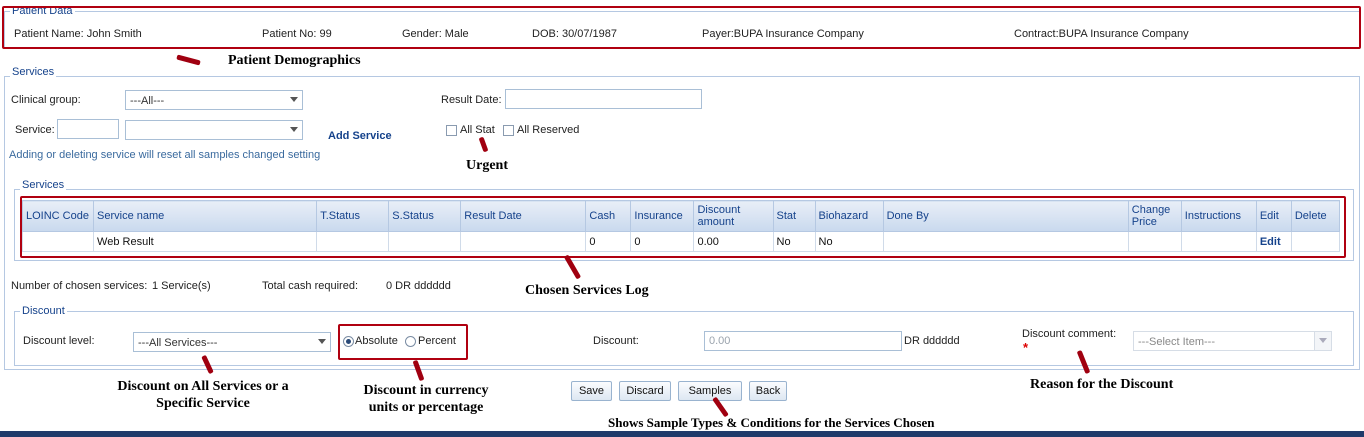 This screenshot has width=1364, height=437. I want to click on patient-gender: Gender: Male, so click(435, 34).